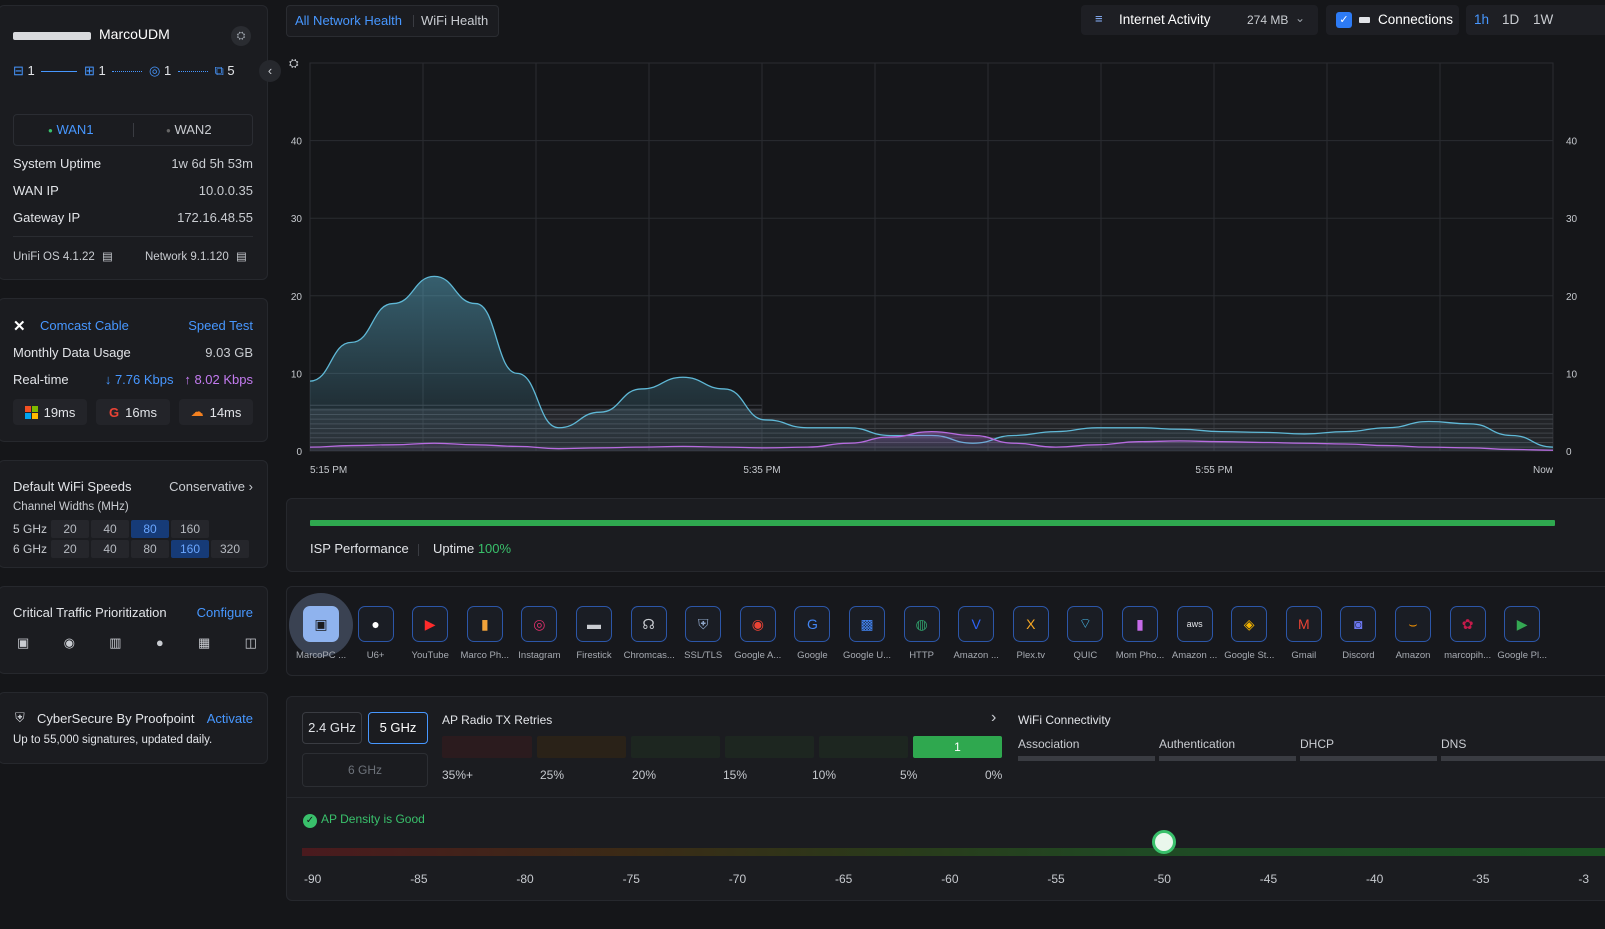  Describe the element at coordinates (737, 879) in the screenshot. I see `signal-scale-label: -70` at that location.